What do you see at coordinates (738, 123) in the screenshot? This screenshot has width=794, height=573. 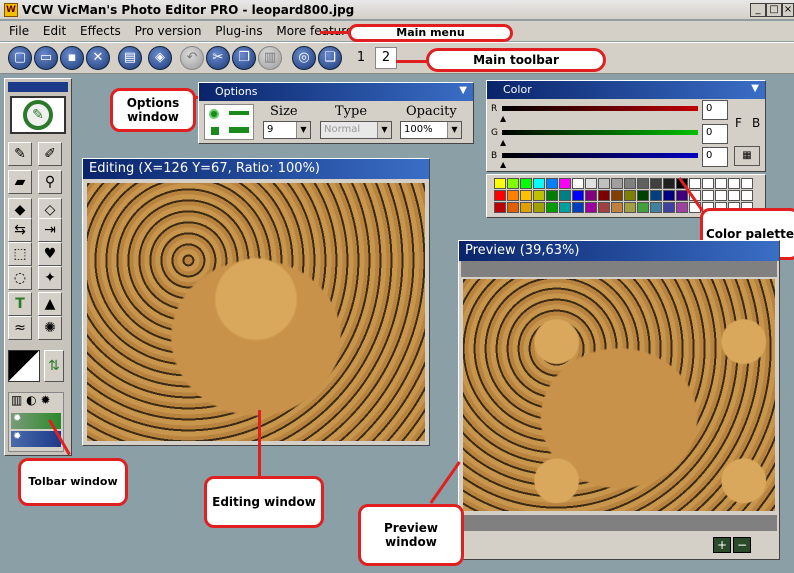 I see `foreground-label: F` at bounding box center [738, 123].